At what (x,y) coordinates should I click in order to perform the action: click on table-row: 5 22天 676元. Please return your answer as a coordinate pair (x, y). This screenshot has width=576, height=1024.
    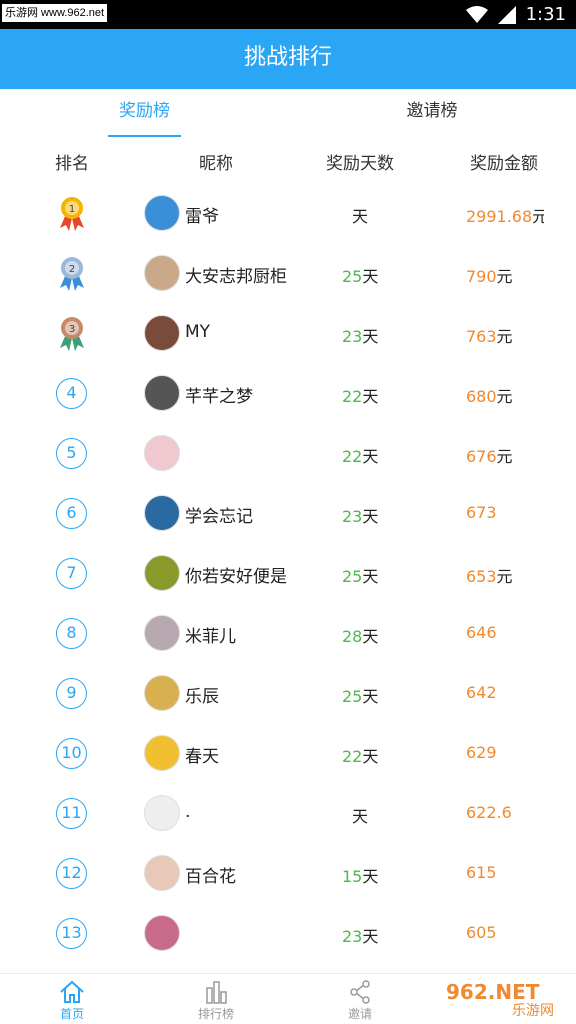
    Looking at the image, I should click on (288, 453).